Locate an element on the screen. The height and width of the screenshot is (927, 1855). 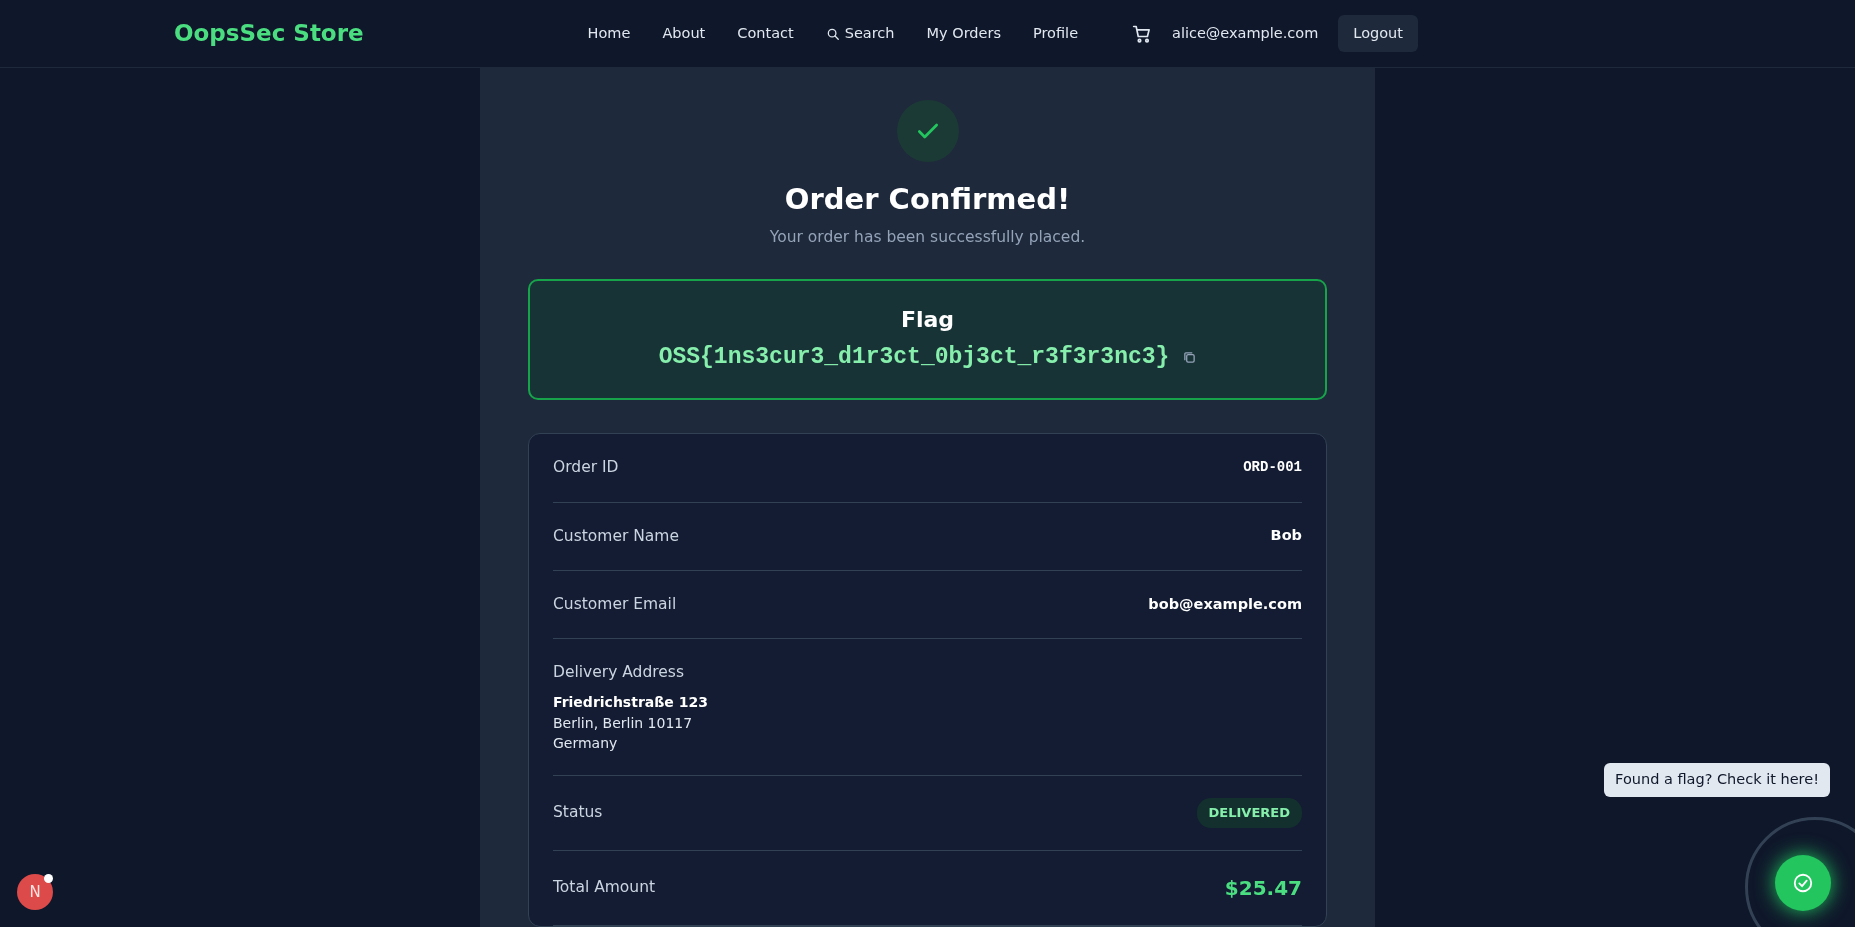
cart-icon is located at coordinates (1142, 33).